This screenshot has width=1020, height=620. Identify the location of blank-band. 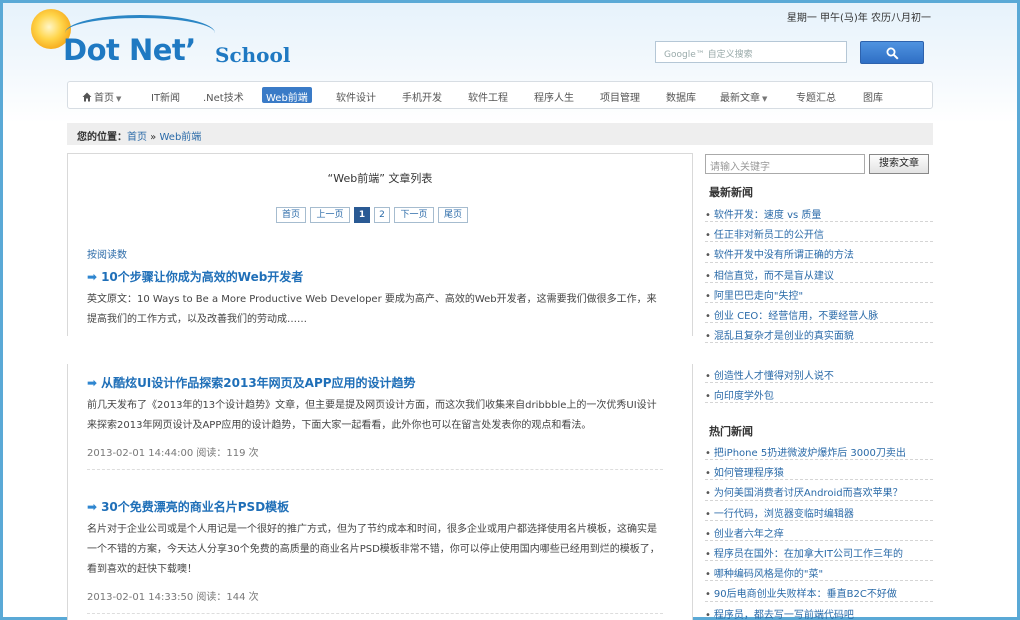
(383, 350).